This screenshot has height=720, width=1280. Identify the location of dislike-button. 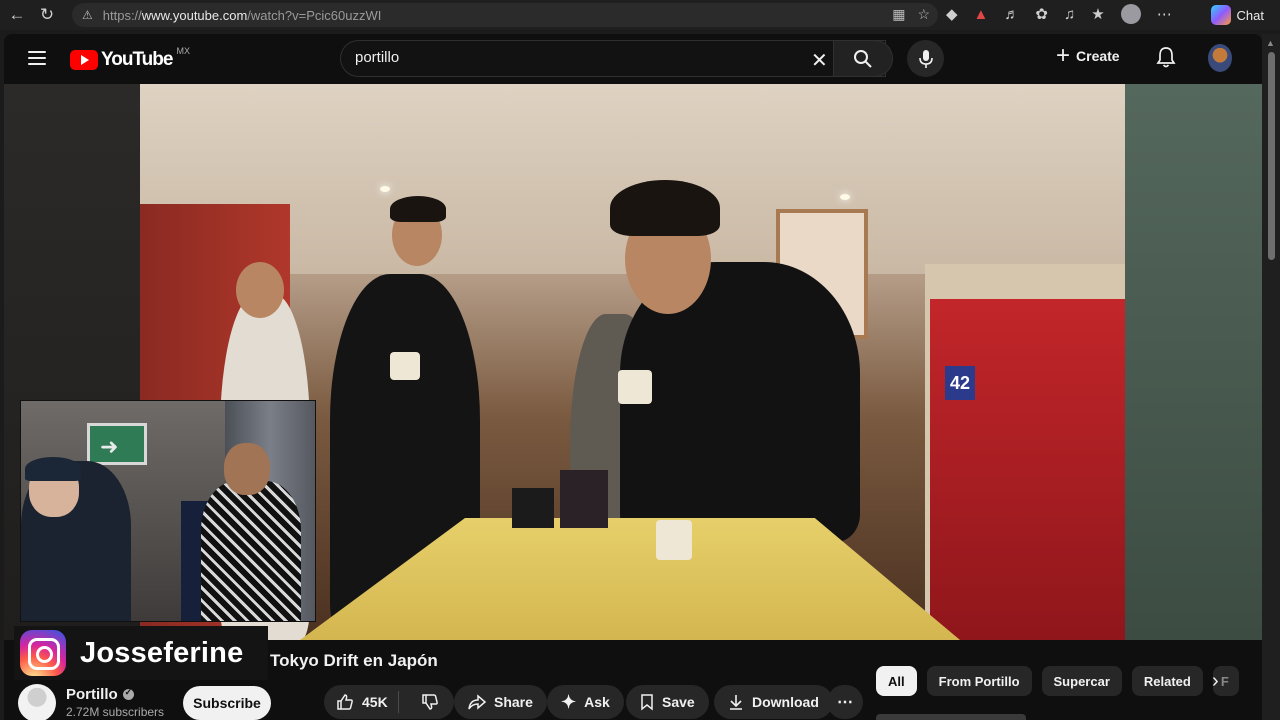
(430, 702).